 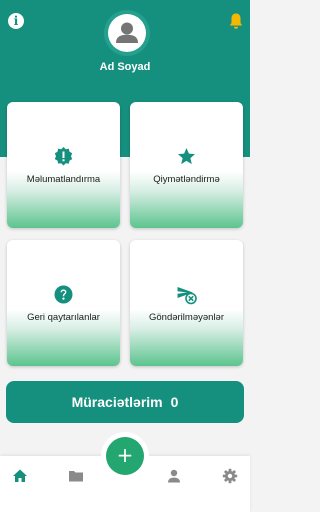 I want to click on card-rating: Qiymətləndirmə, so click(x=186, y=165).